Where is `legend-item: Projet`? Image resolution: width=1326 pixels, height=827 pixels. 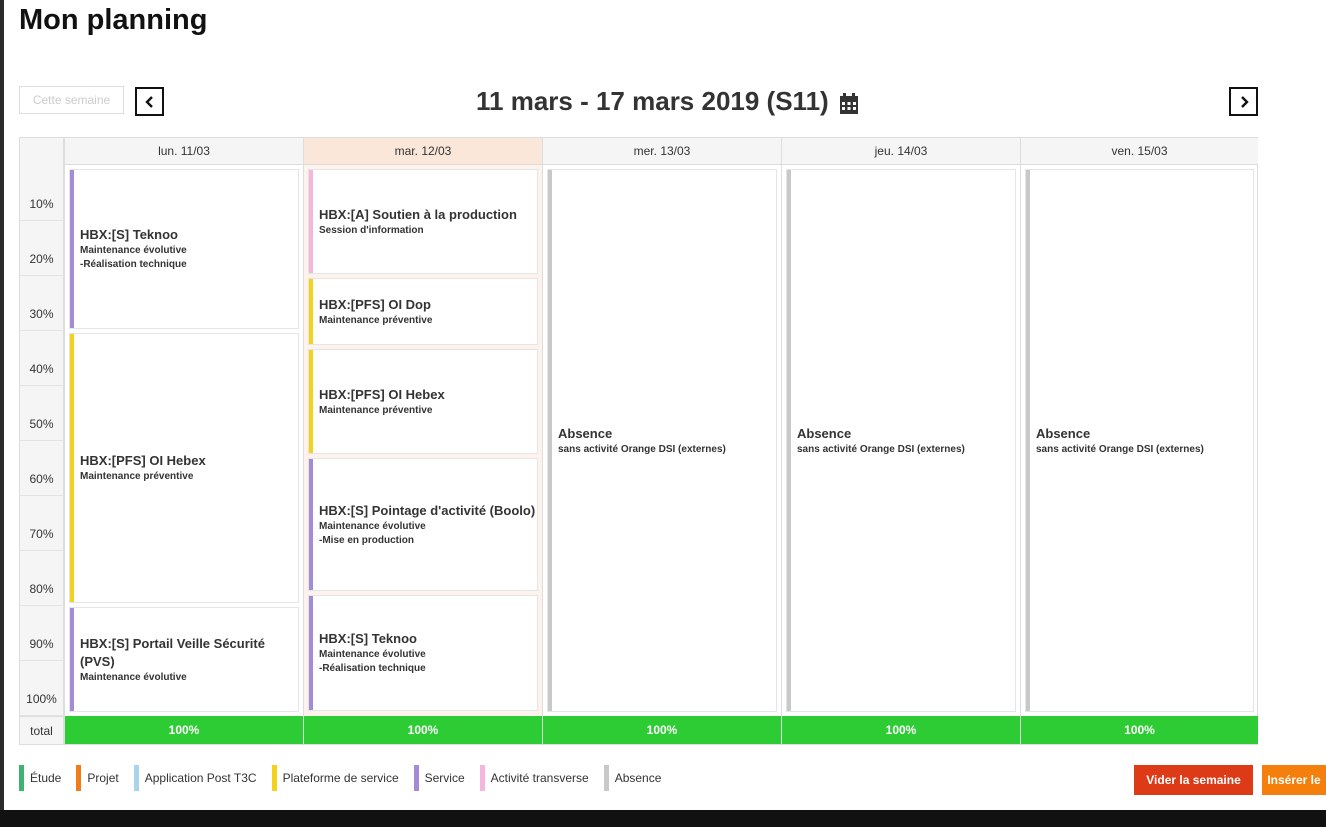
legend-item: Projet is located at coordinates (97, 778).